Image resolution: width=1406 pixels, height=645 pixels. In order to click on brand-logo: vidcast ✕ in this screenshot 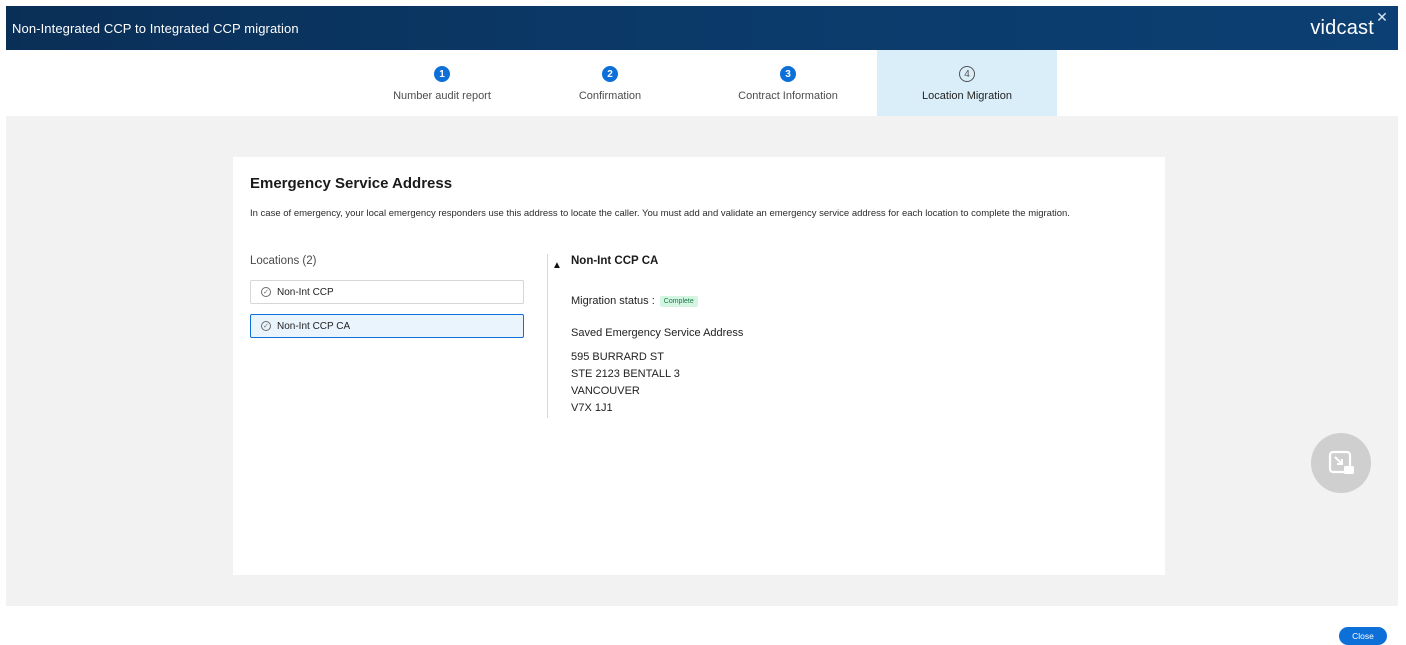, I will do `click(1348, 24)`.